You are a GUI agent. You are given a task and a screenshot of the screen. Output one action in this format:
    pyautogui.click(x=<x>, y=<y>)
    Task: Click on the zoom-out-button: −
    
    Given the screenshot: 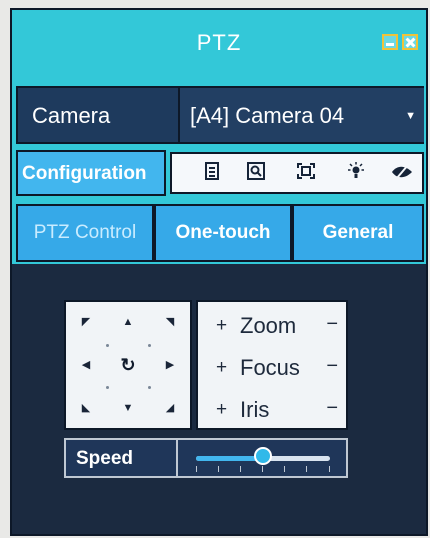 What is the action you would take?
    pyautogui.click(x=332, y=324)
    